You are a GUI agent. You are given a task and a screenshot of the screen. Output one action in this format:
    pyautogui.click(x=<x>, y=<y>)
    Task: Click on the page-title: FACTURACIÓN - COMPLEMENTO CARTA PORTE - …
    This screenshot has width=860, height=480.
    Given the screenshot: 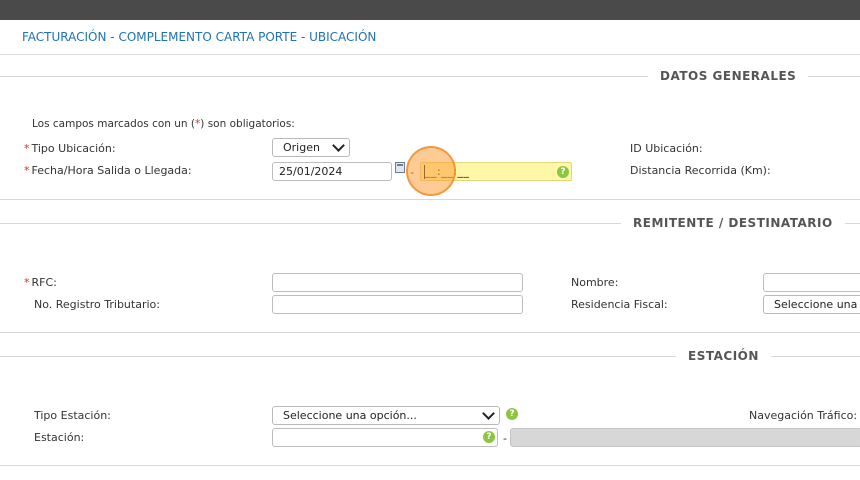 What is the action you would take?
    pyautogui.click(x=199, y=37)
    